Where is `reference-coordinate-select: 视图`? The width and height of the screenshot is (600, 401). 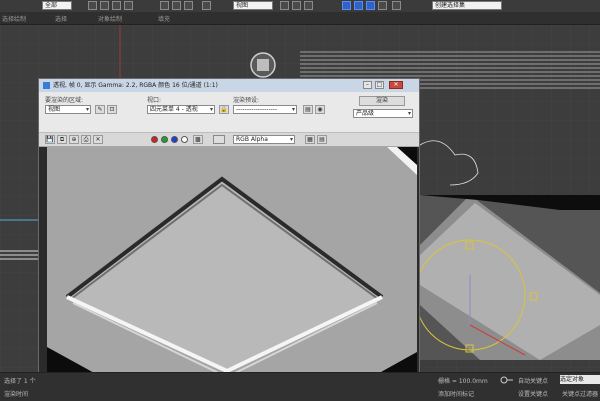
reference-coordinate-select: 视图 is located at coordinates (253, 5).